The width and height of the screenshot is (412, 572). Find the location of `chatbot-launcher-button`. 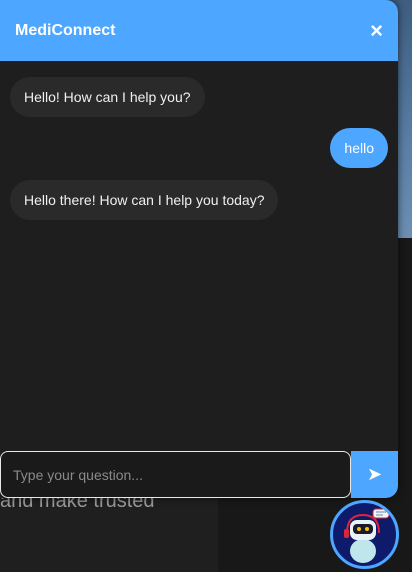

chatbot-launcher-button is located at coordinates (364, 534).